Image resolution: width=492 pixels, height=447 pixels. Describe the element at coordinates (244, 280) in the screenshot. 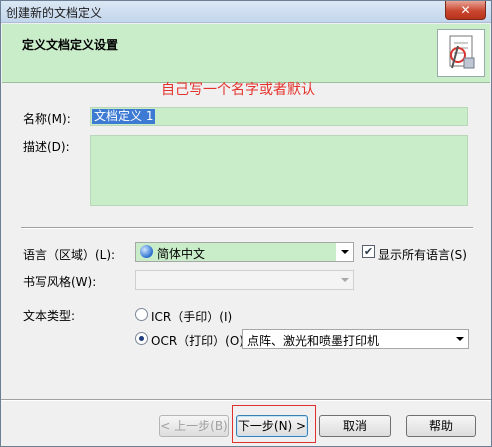

I see `writing-style-select` at that location.